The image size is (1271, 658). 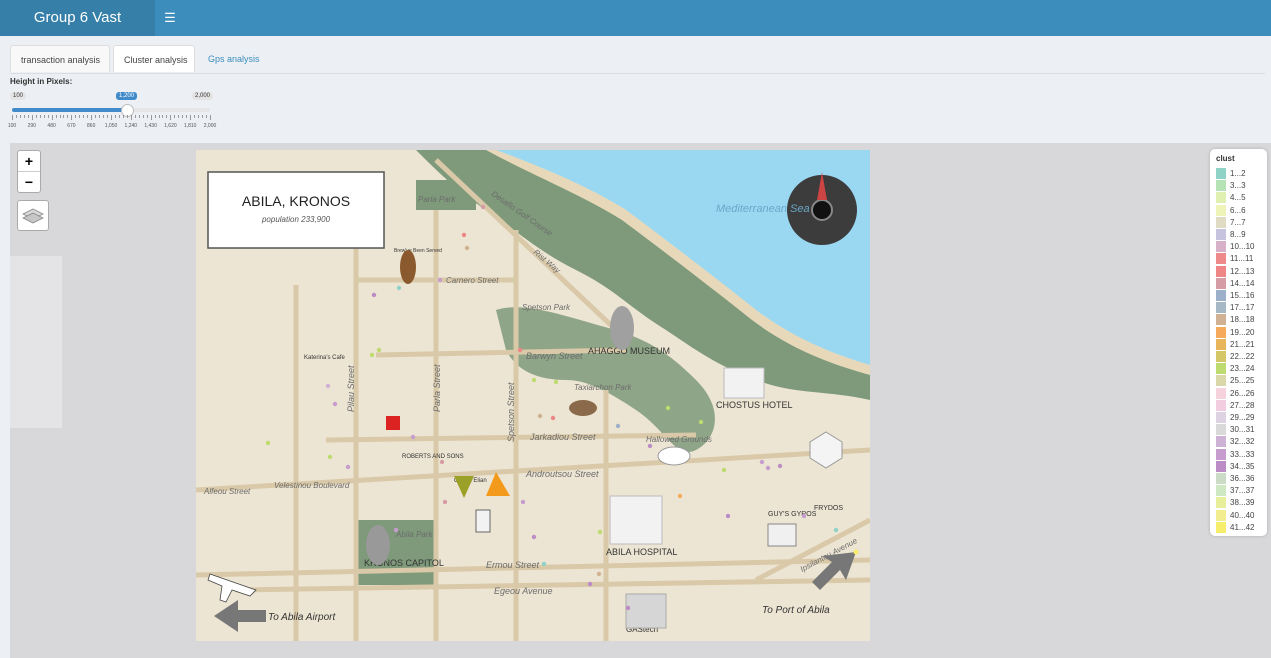 I want to click on label-chostus: CHOSTUS HOTEL, so click(x=754, y=405).